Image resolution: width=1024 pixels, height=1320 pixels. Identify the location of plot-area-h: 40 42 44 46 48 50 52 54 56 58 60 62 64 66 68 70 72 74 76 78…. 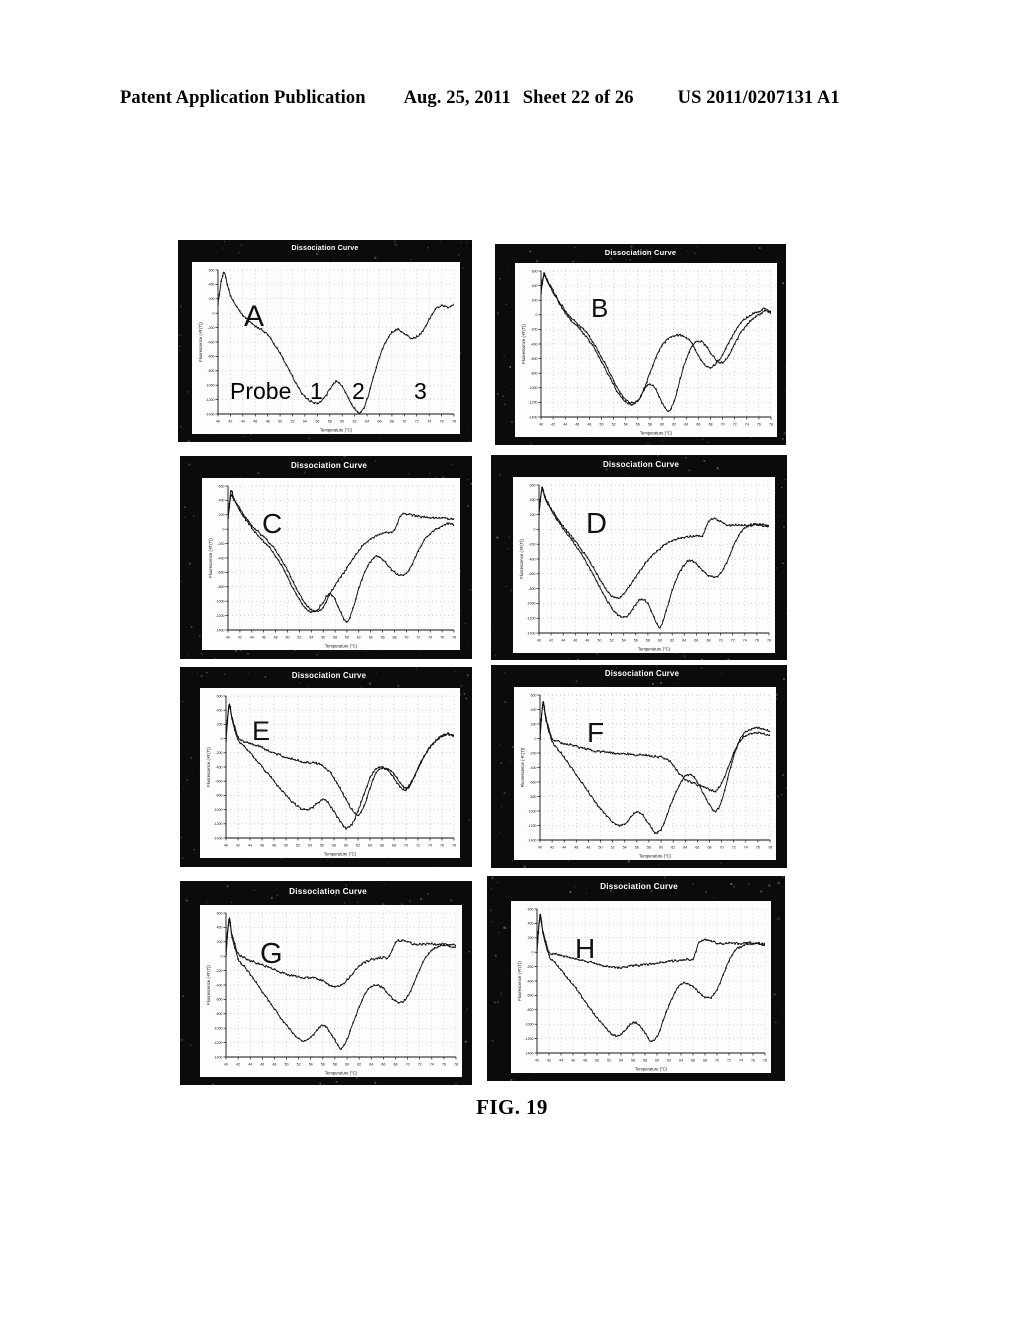
(641, 987).